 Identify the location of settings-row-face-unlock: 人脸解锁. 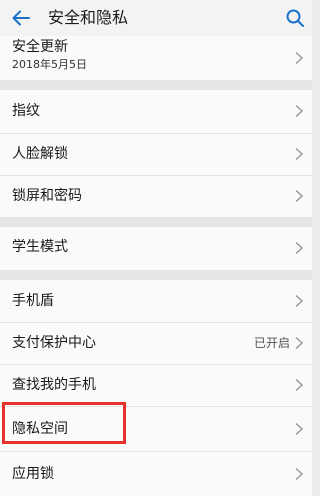
(156, 154).